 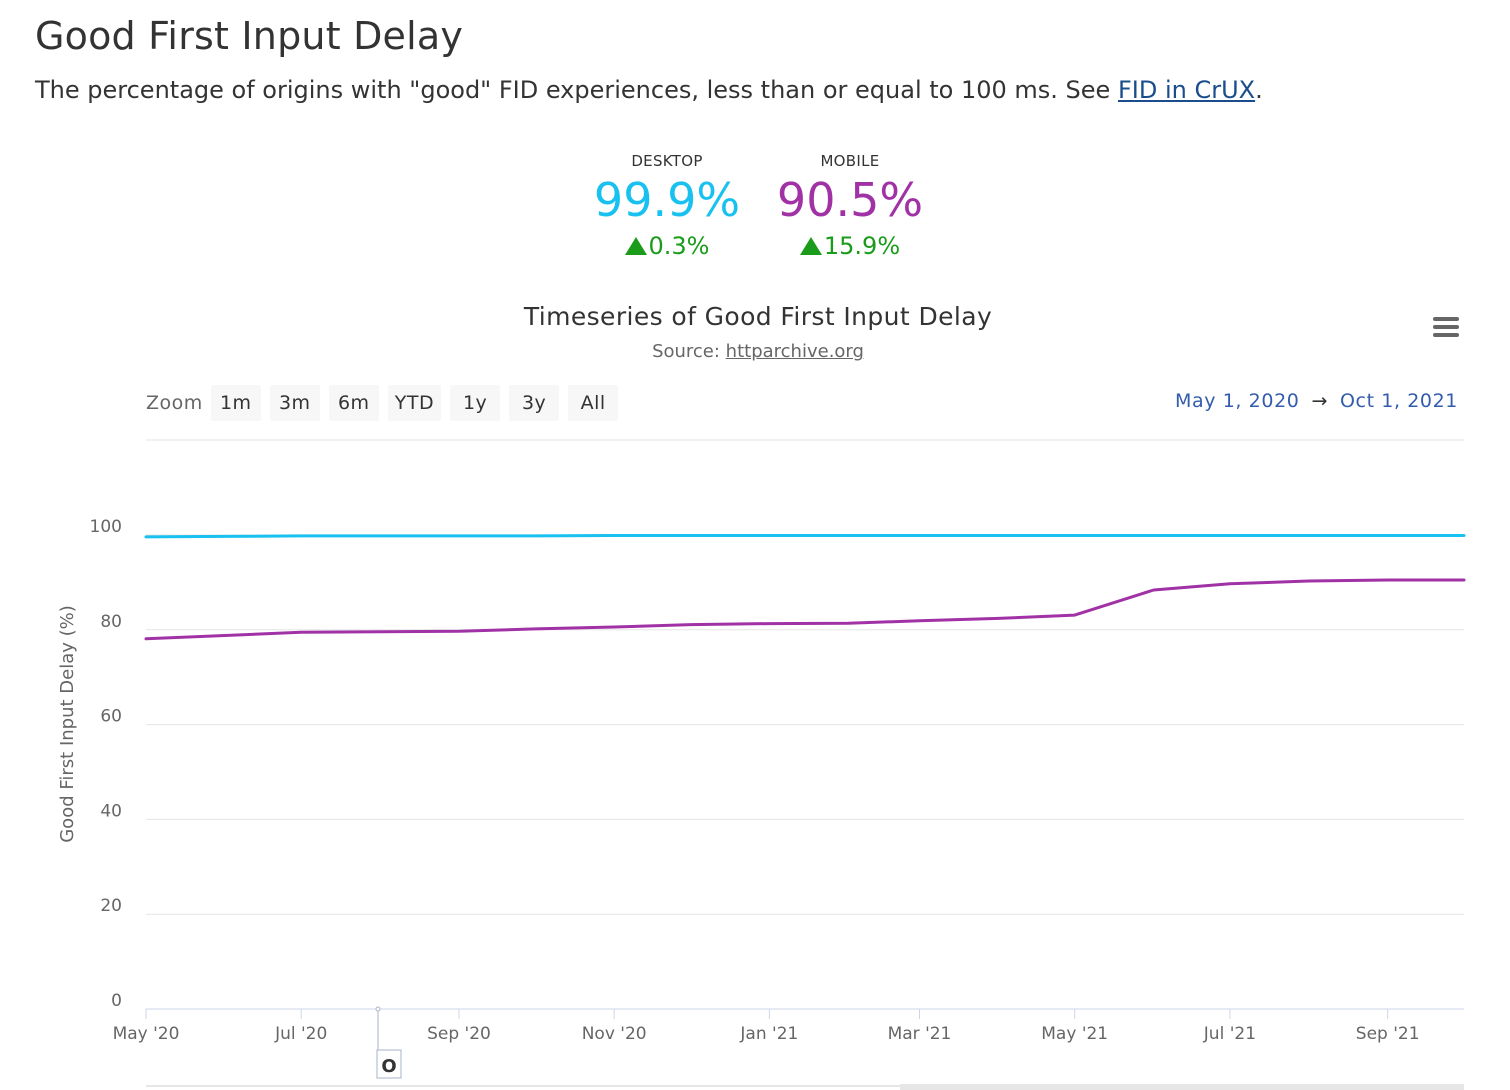 What do you see at coordinates (111, 717) in the screenshot?
I see `y-tick-label: 60` at bounding box center [111, 717].